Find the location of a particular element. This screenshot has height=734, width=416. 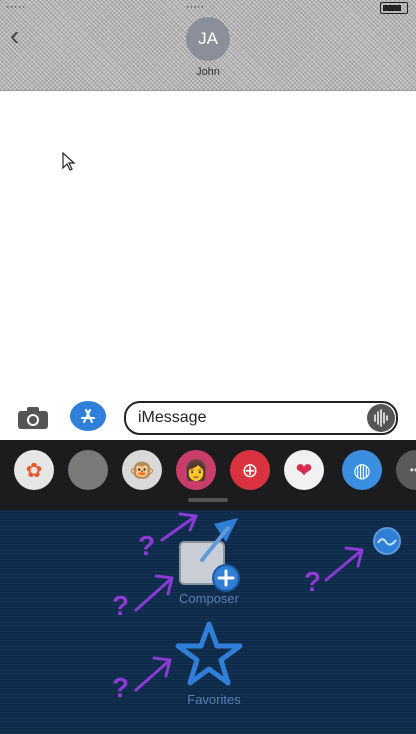

annotation-arrows is located at coordinates (249, 602).